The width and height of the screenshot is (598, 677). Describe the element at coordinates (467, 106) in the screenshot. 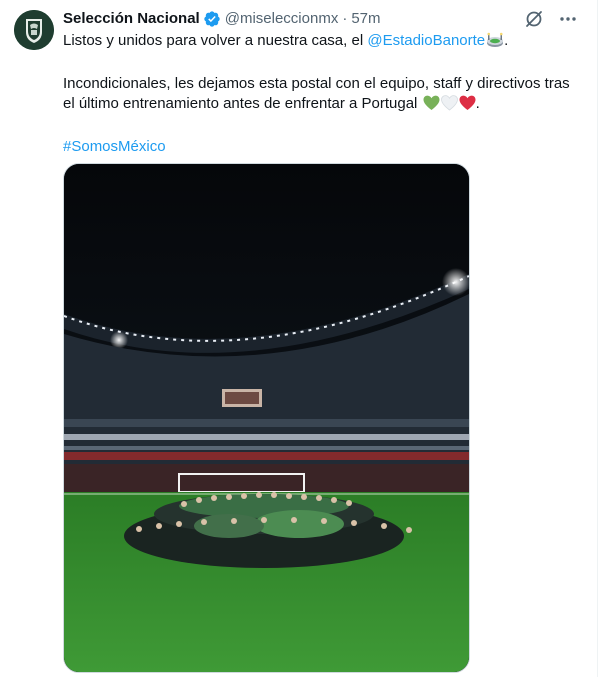

I see `red-heart-icon` at that location.